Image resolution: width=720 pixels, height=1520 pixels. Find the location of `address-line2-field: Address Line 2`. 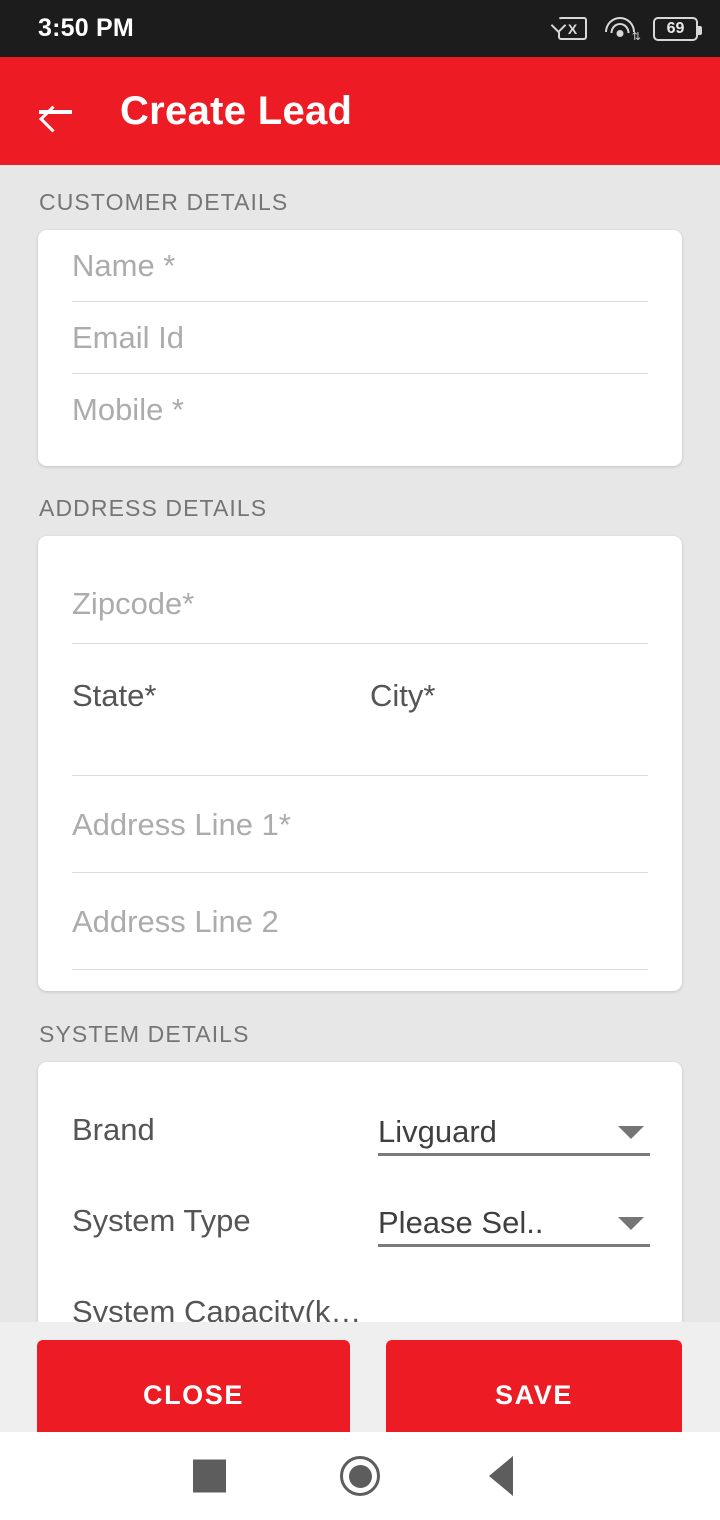

address-line2-field: Address Line 2 is located at coordinates (360, 921).